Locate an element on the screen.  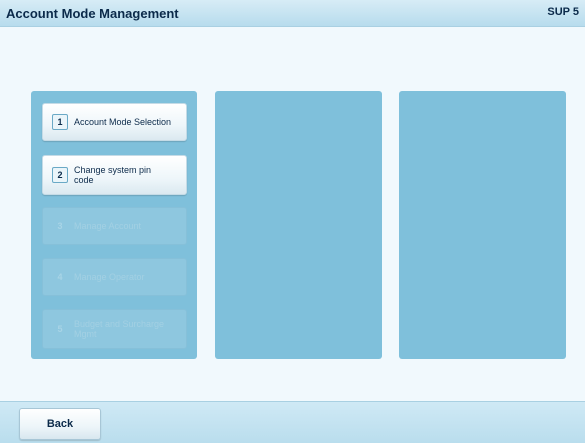
item-number-badge: 2 is located at coordinates (60, 175).